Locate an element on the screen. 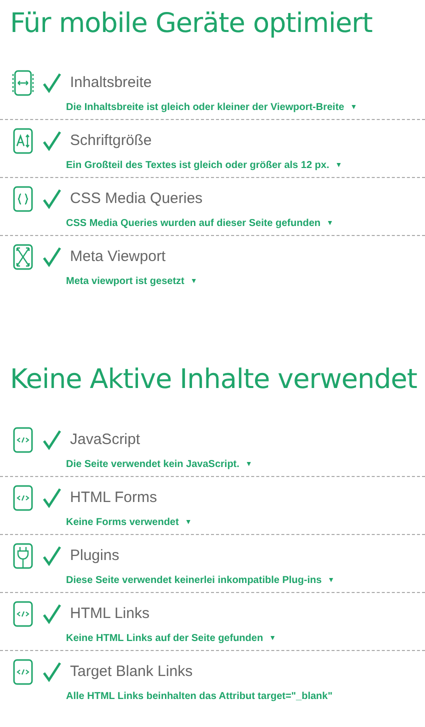 This screenshot has height=727, width=425. check-title: Target Blank Links is located at coordinates (131, 672).